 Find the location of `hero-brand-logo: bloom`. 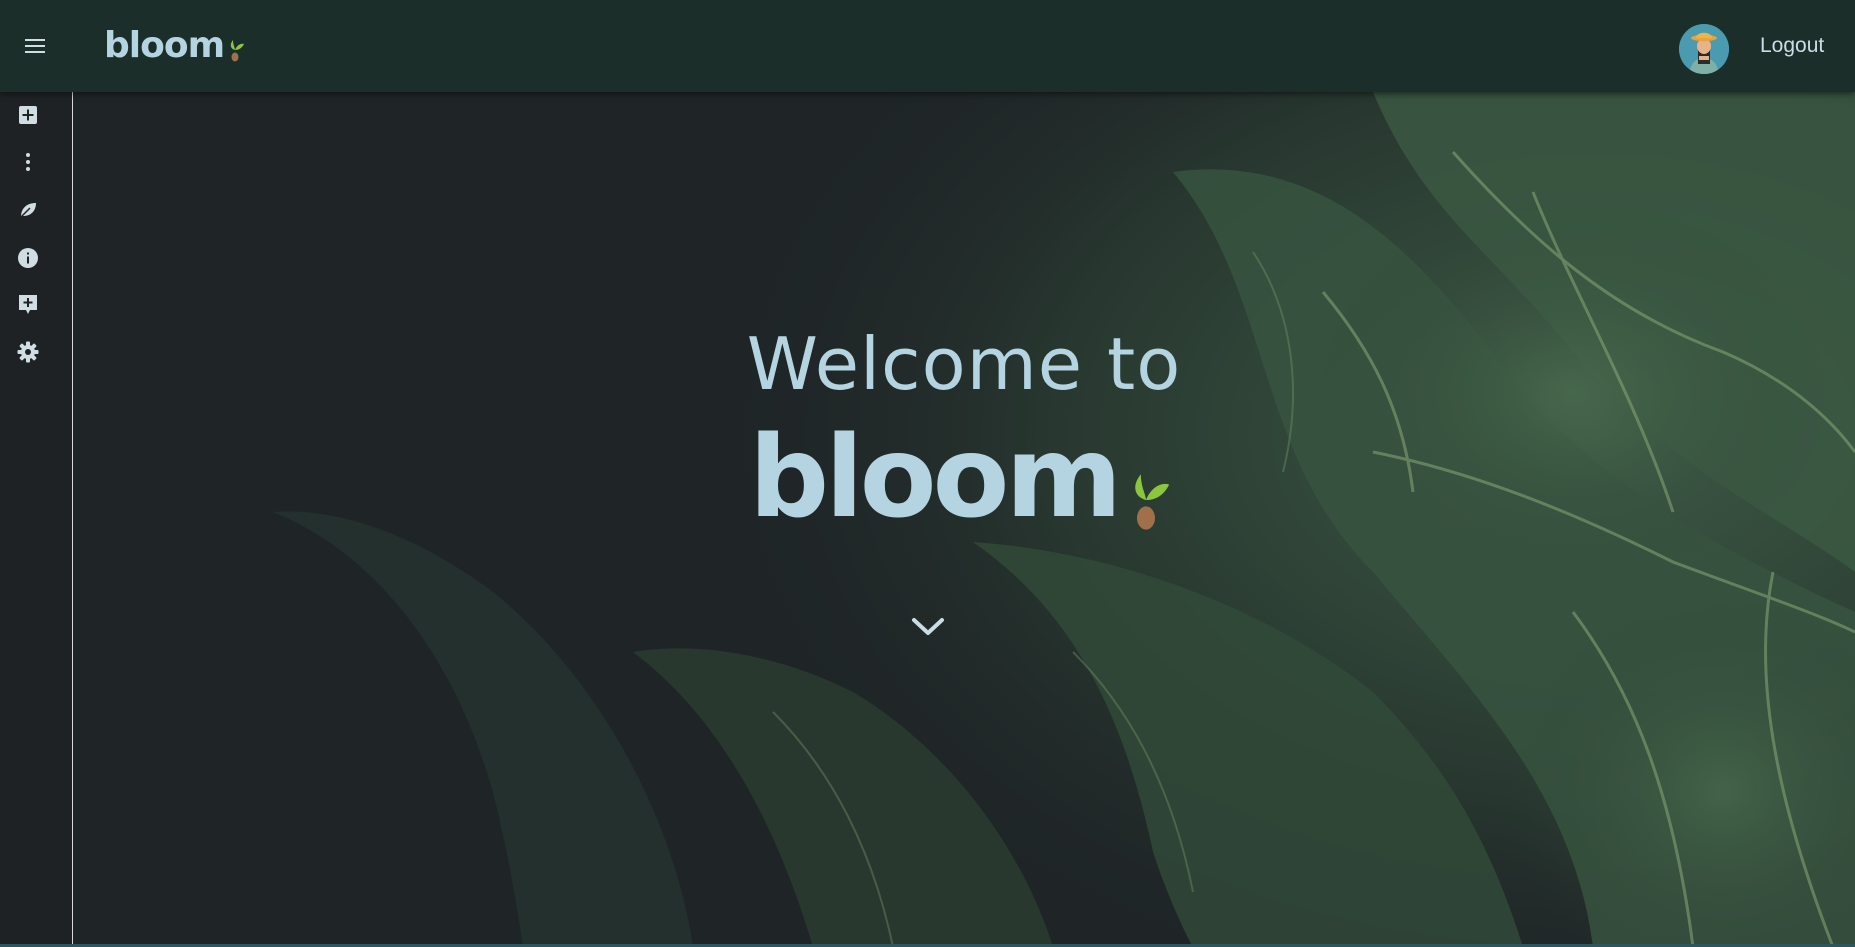

hero-brand-logo: bloom is located at coordinates (960, 473).